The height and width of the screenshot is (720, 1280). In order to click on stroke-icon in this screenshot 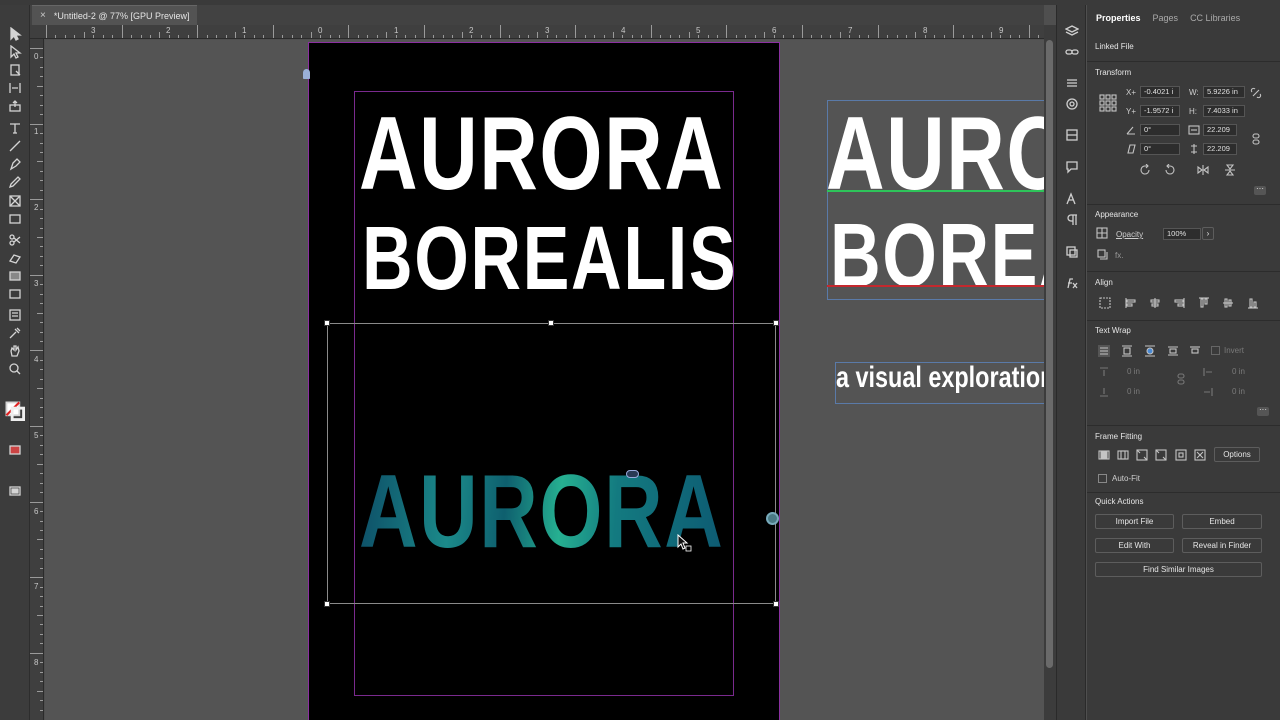, I will do `click(1072, 83)`.